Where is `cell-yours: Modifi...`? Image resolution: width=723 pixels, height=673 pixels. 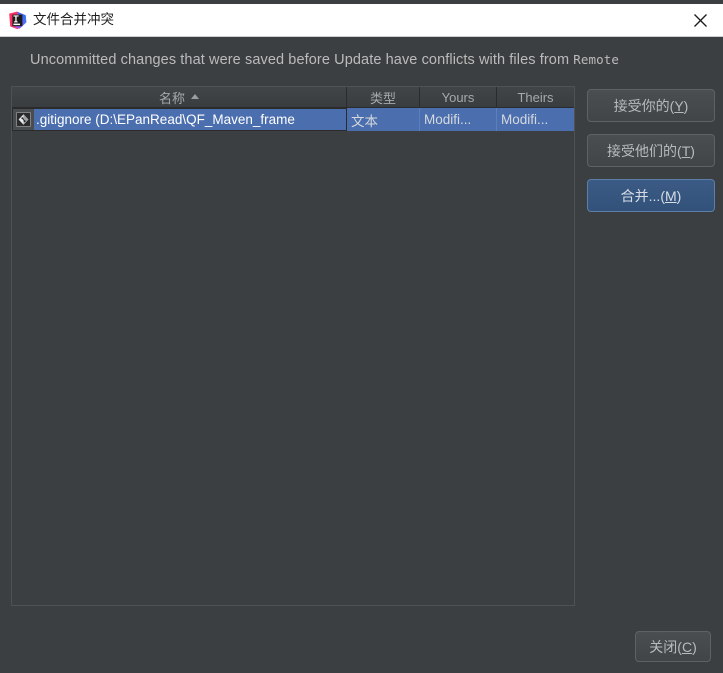
cell-yours: Modifi... is located at coordinates (458, 119).